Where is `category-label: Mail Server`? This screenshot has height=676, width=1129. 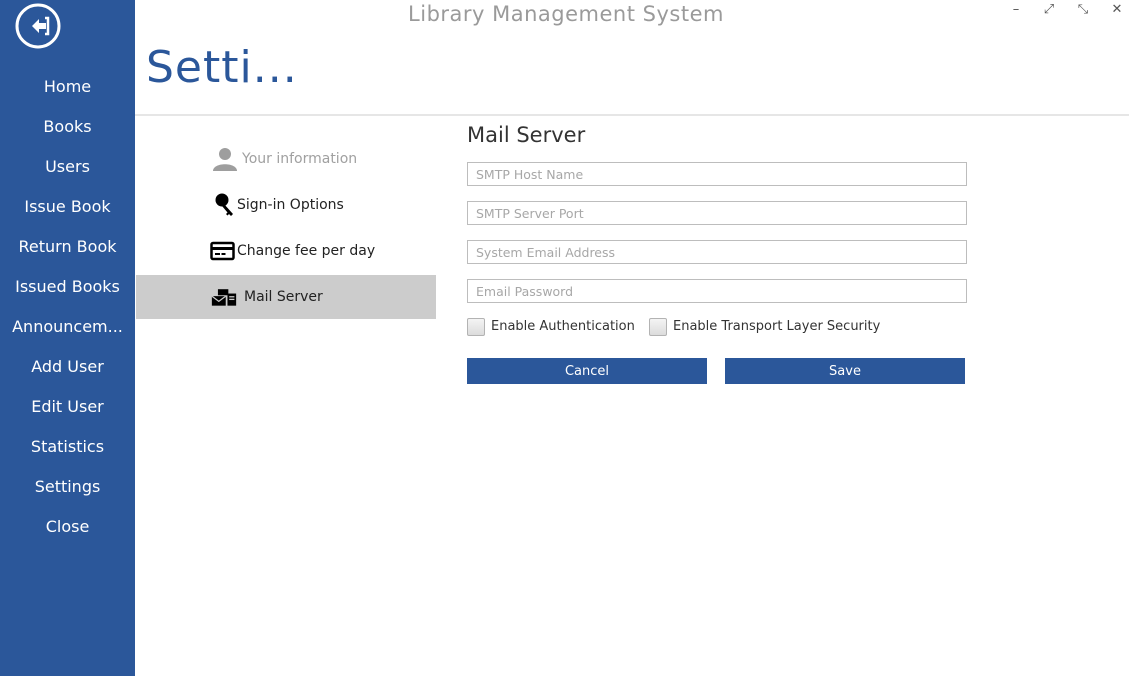
category-label: Mail Server is located at coordinates (283, 297).